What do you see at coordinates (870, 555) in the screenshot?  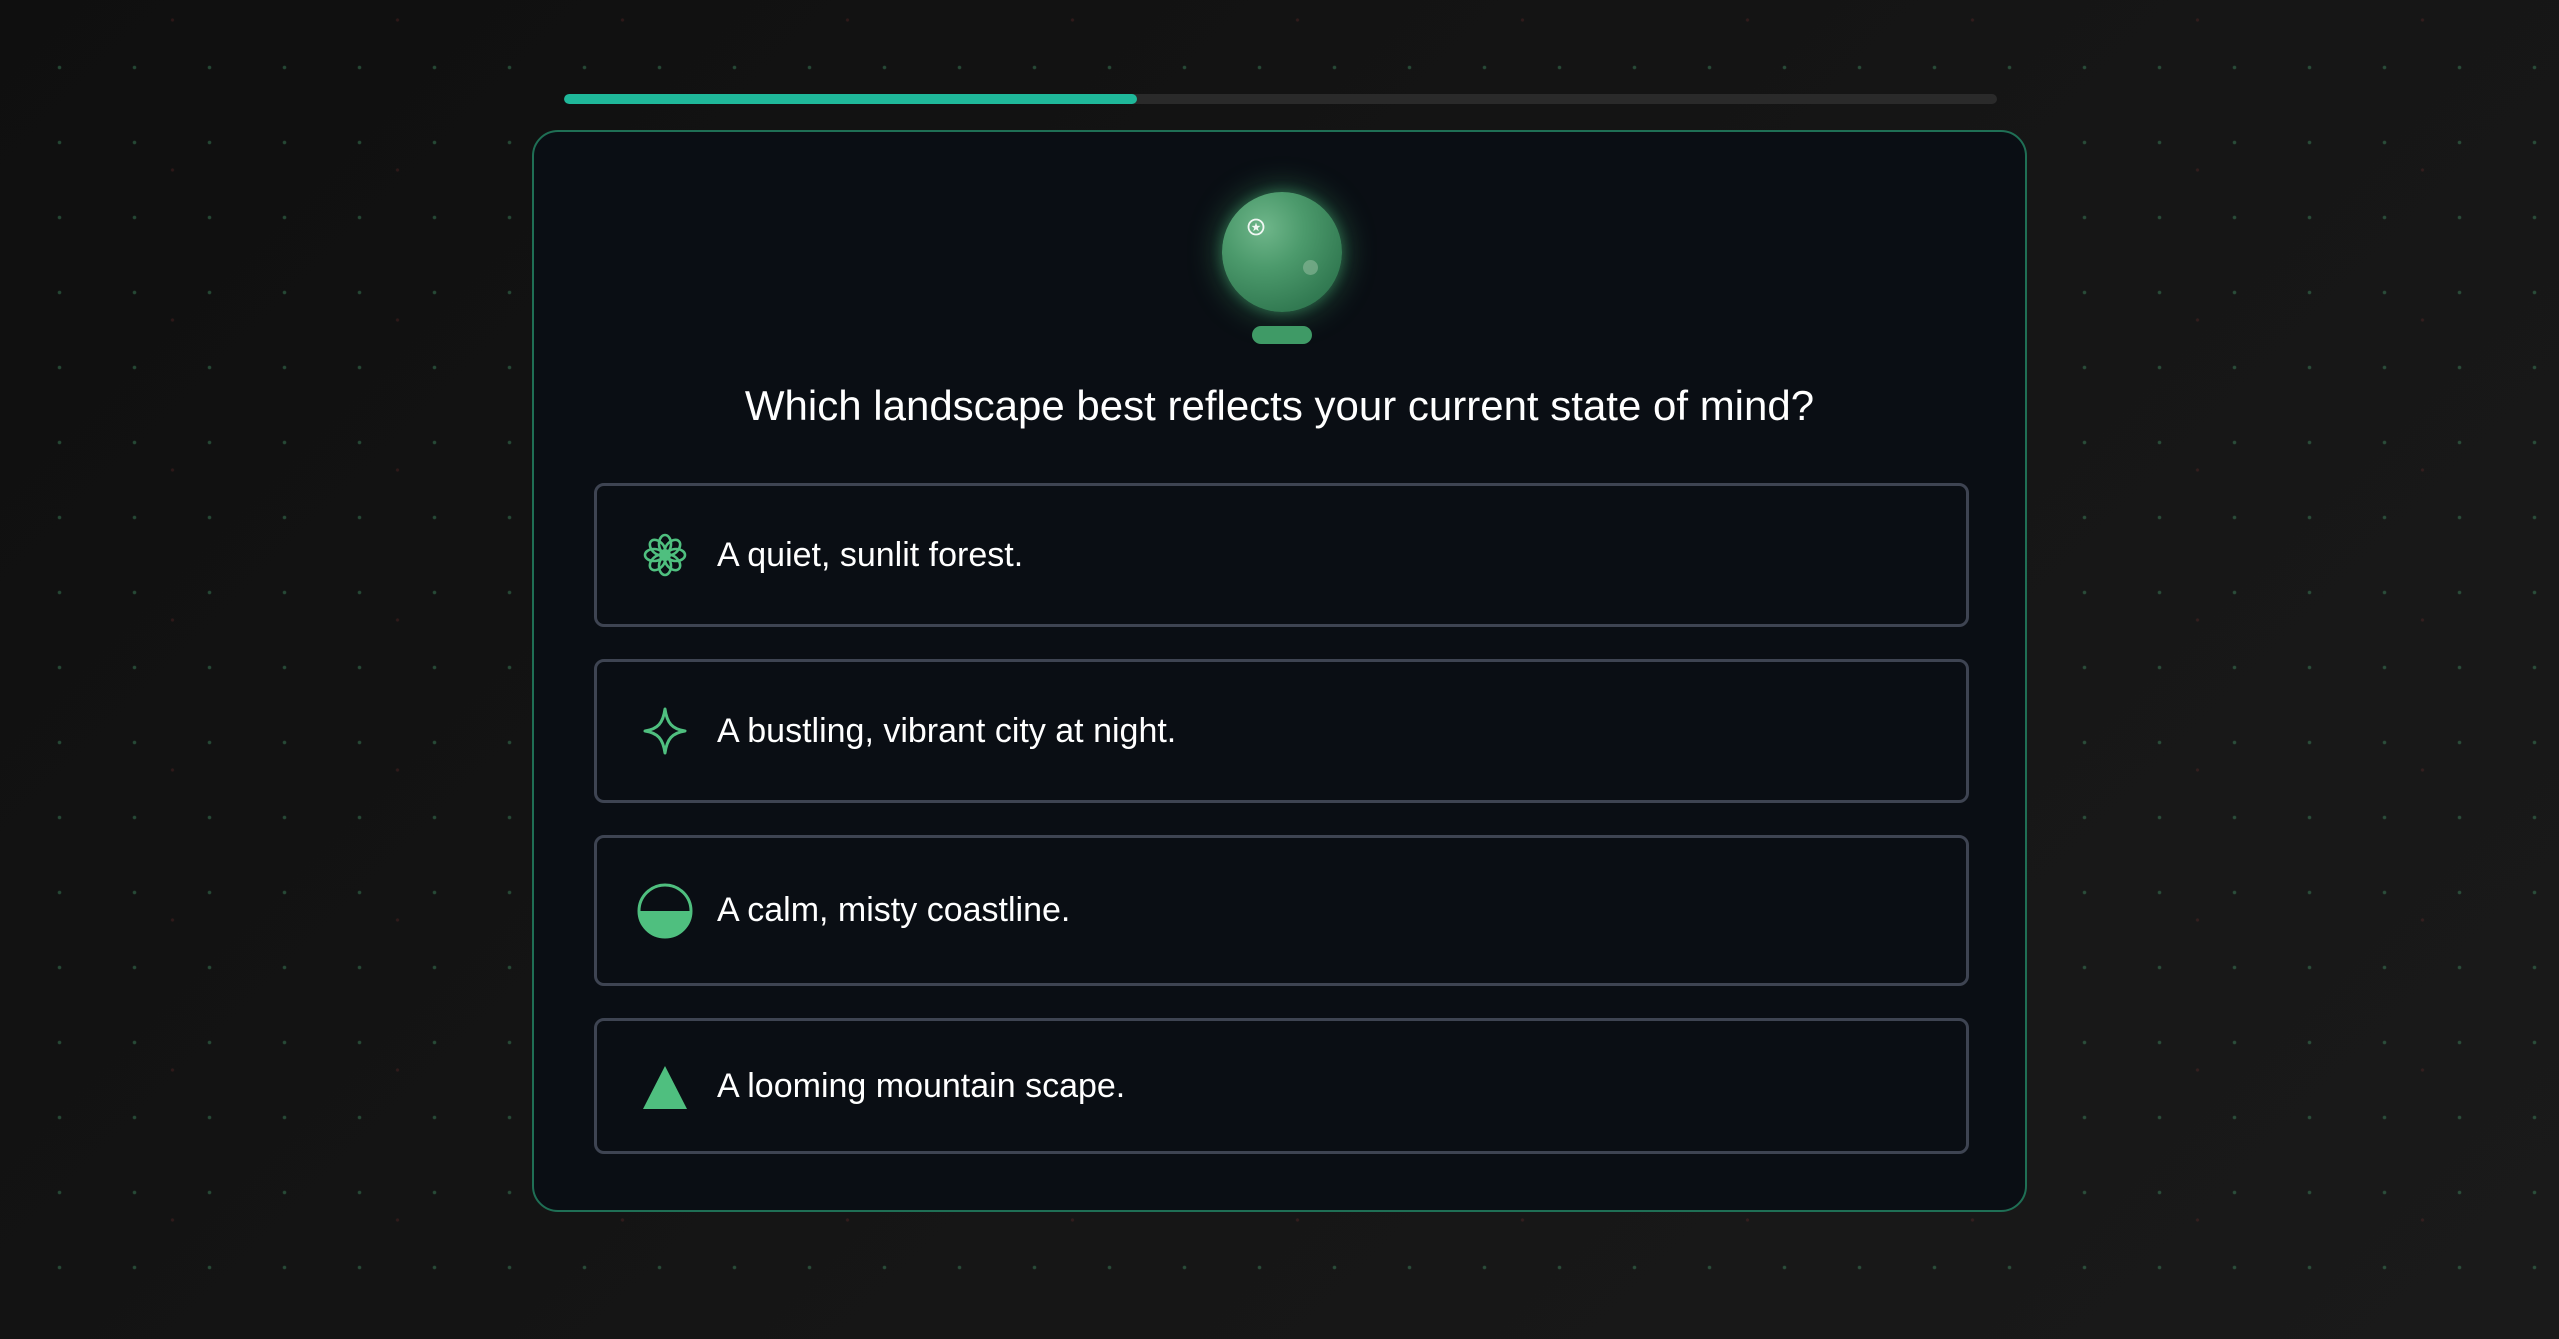 I see `answer-option-label: A quiet, sunlit forest.` at bounding box center [870, 555].